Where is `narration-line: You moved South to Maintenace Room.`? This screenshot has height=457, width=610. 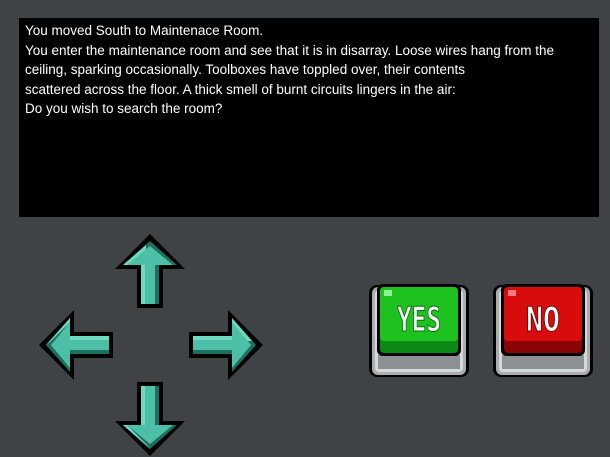
narration-line: You moved South to Maintenace Room. is located at coordinates (144, 30).